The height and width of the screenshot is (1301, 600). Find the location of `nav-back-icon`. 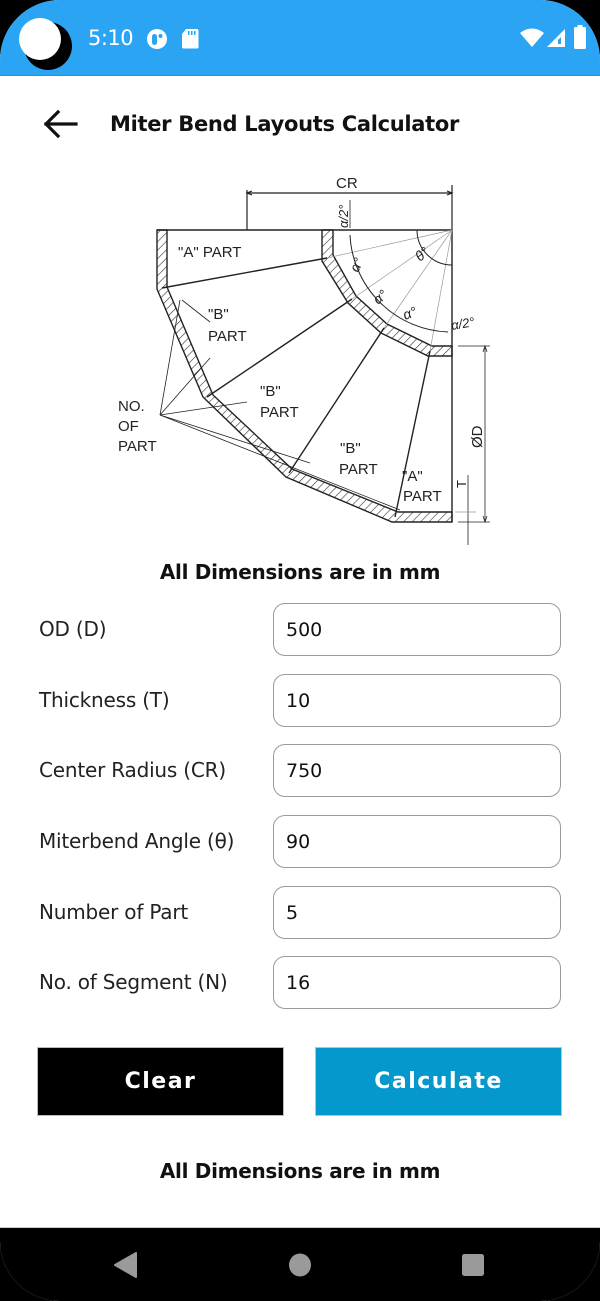

nav-back-icon is located at coordinates (126, 1267).